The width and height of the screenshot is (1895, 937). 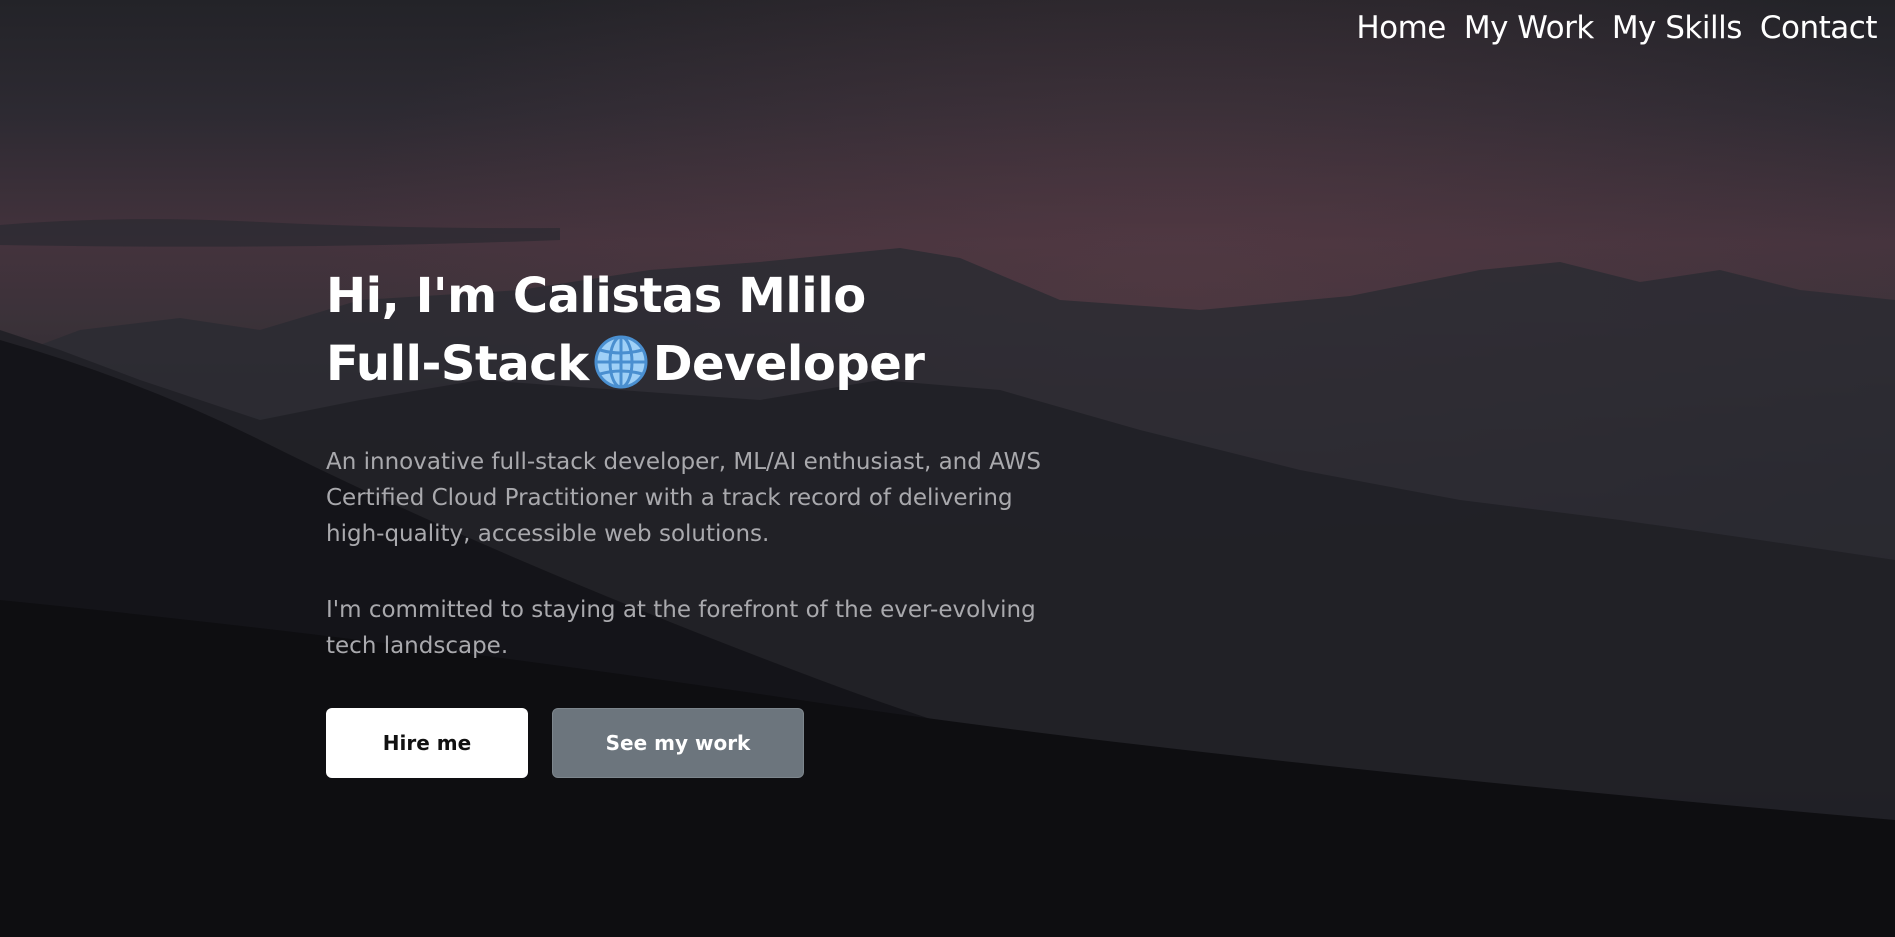 I want to click on main-nav: Home My Work My Skills Contact, so click(x=1616, y=28).